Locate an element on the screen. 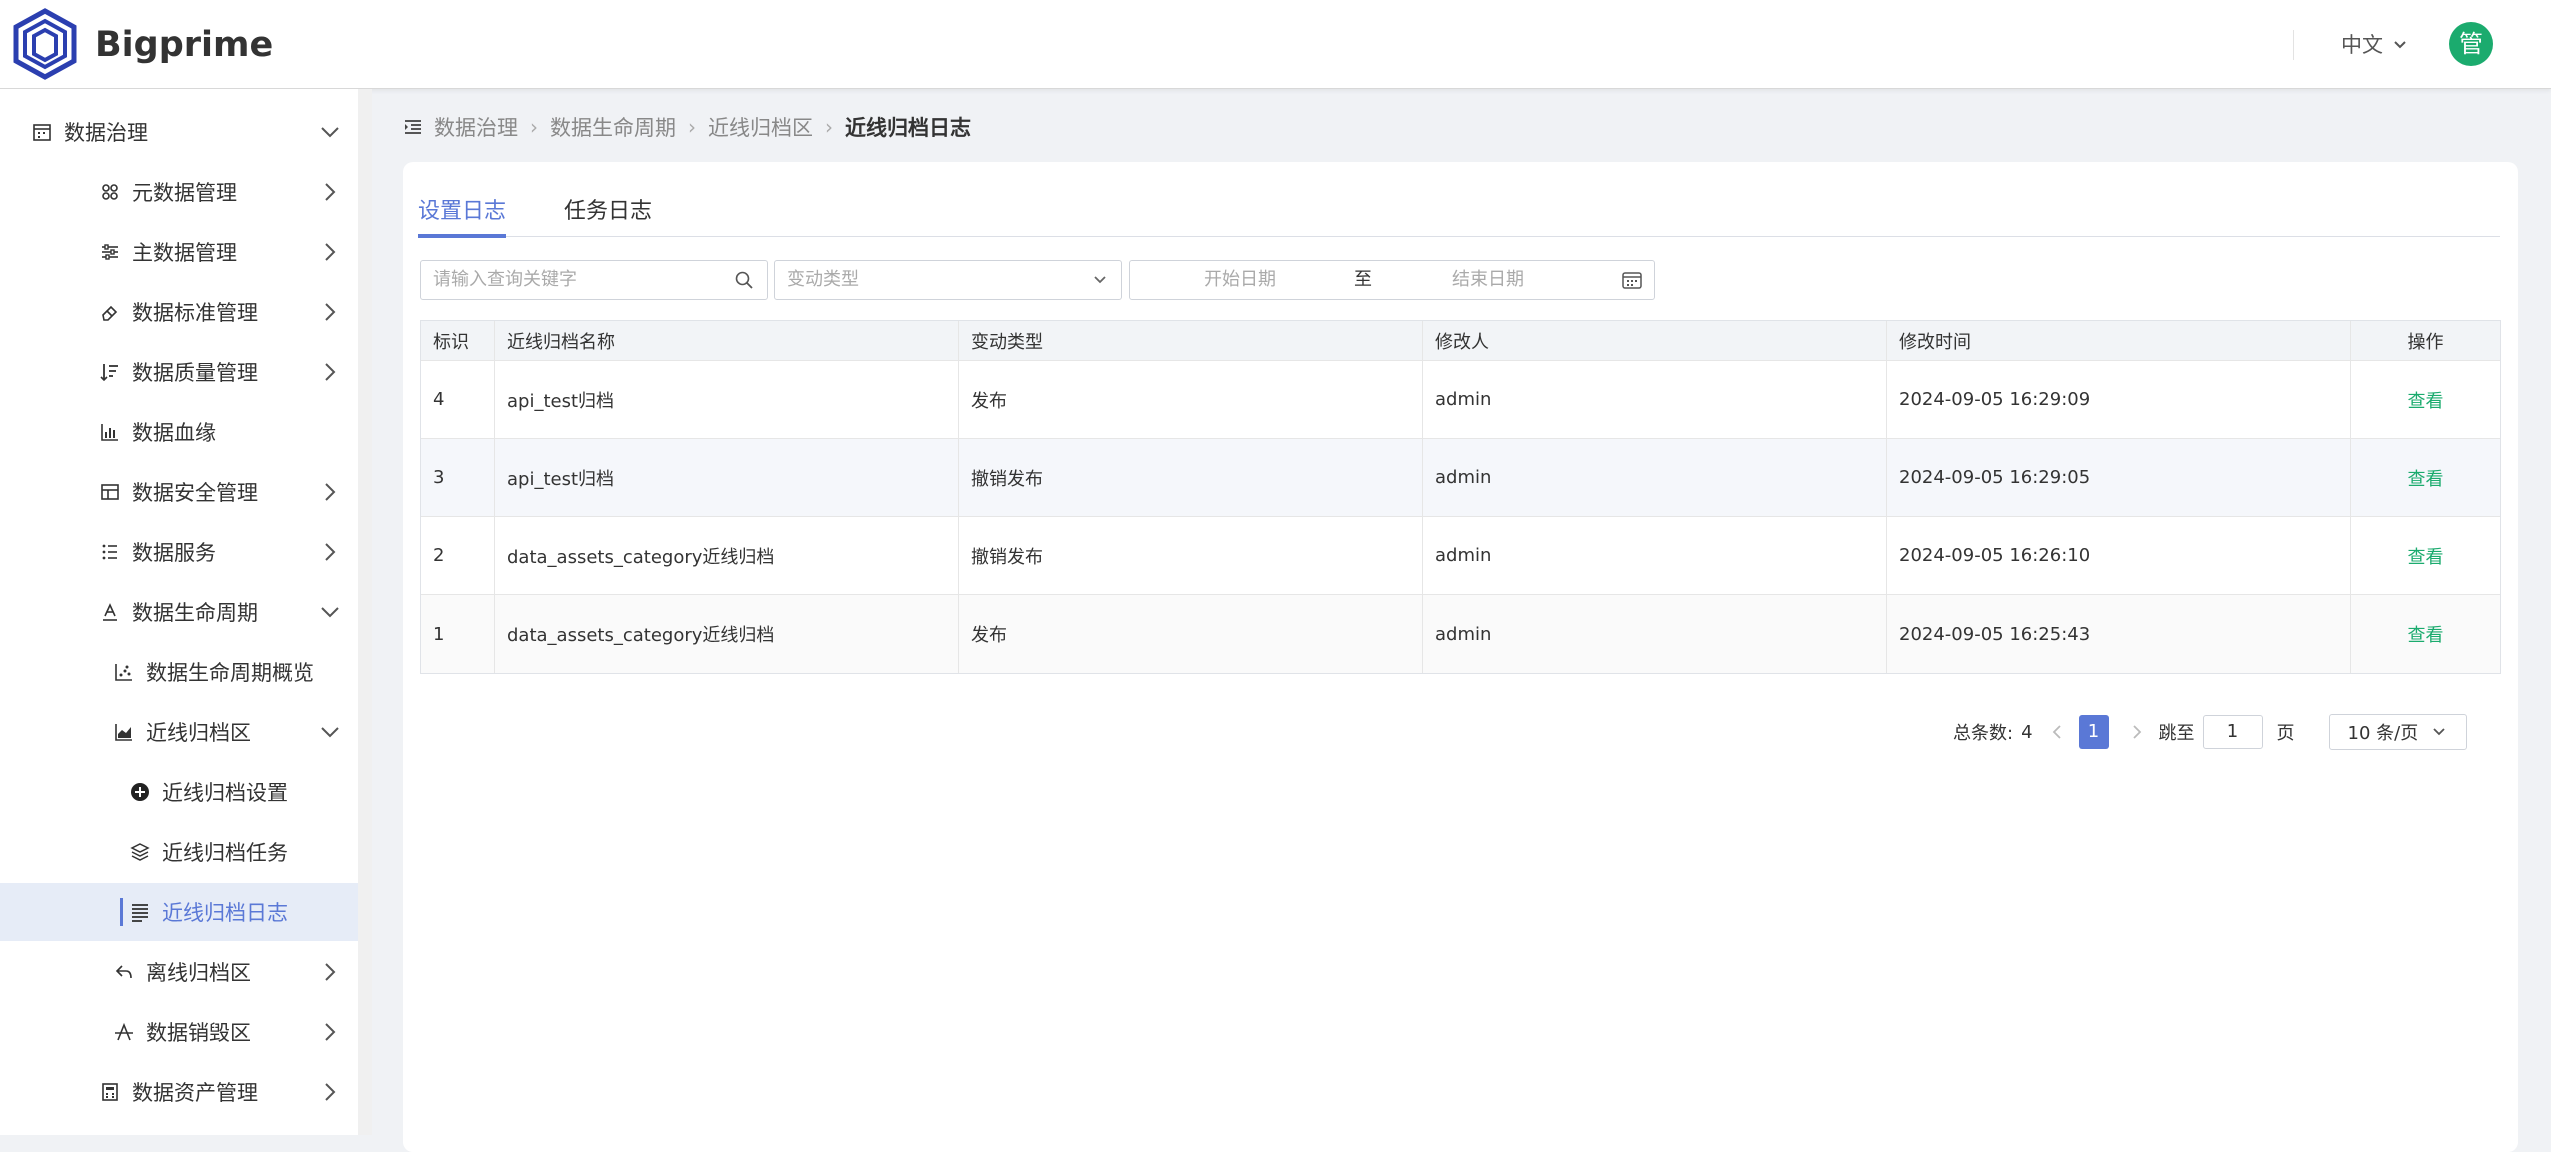  cell-name: api_test归档 is located at coordinates (727, 399).